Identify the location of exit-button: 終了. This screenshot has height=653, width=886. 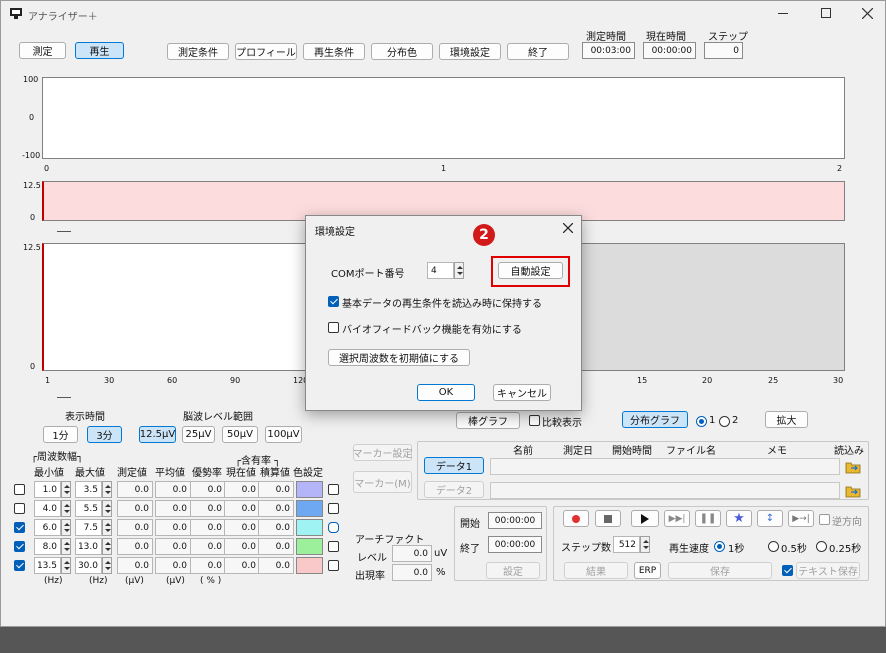
(538, 51).